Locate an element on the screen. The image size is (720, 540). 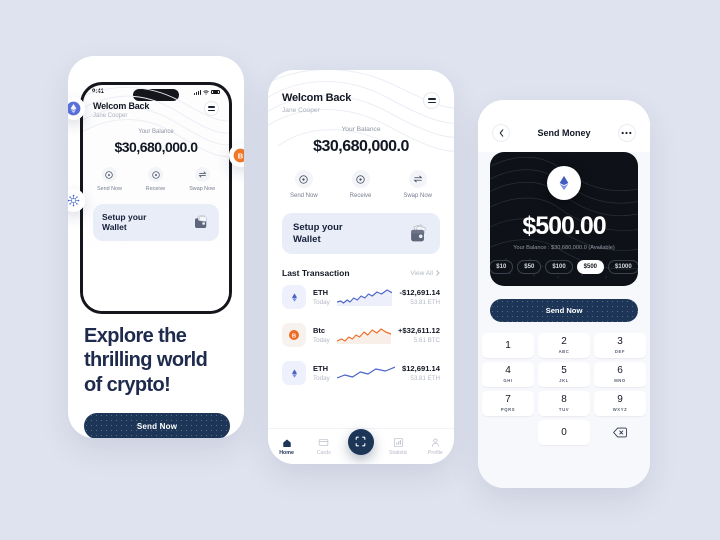
key-5: 5 JKL is located at coordinates (564, 374).